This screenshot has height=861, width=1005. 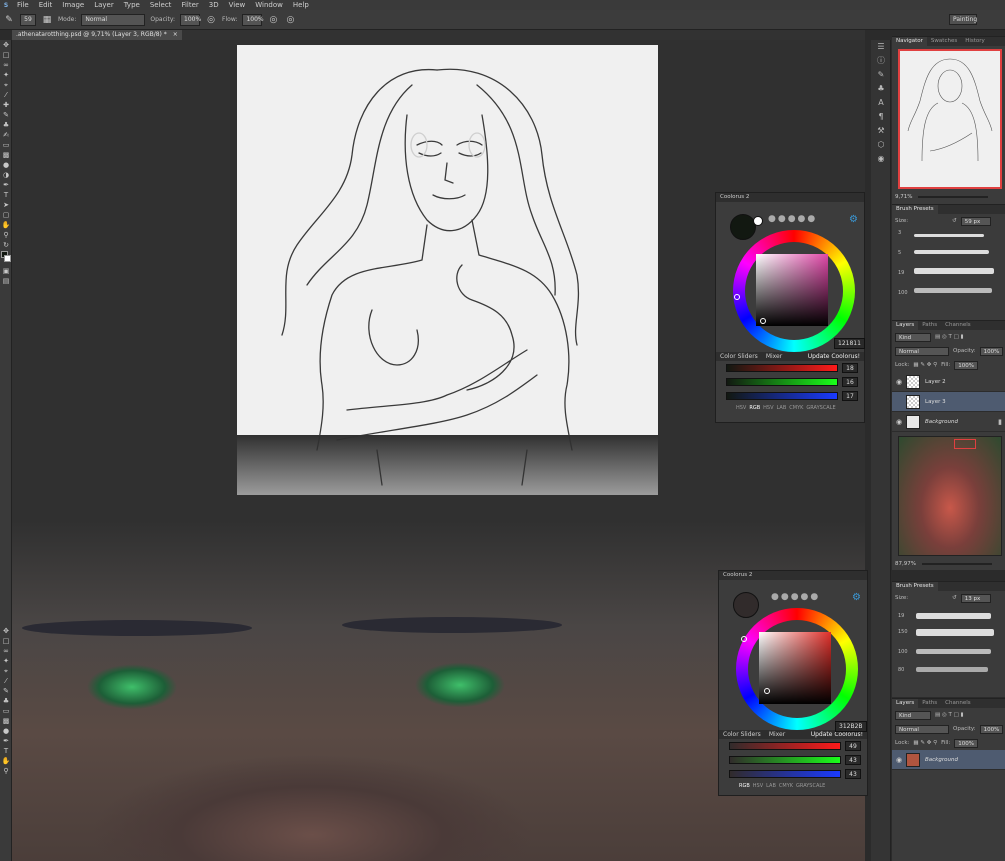 I want to click on navigator-view-box, so click(x=965, y=444).